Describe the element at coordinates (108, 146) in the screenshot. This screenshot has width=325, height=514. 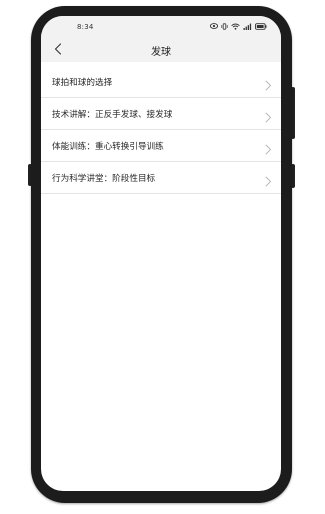
I see `list-item-label: 体能训练：重心转换引导训练` at that location.